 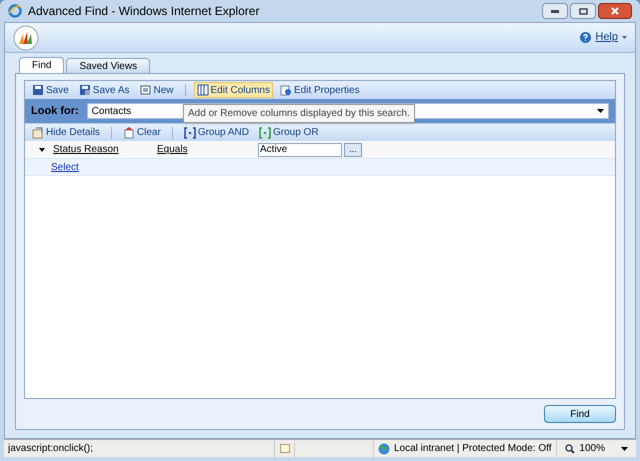 I want to click on look-for-label: Look for:, so click(x=55, y=111).